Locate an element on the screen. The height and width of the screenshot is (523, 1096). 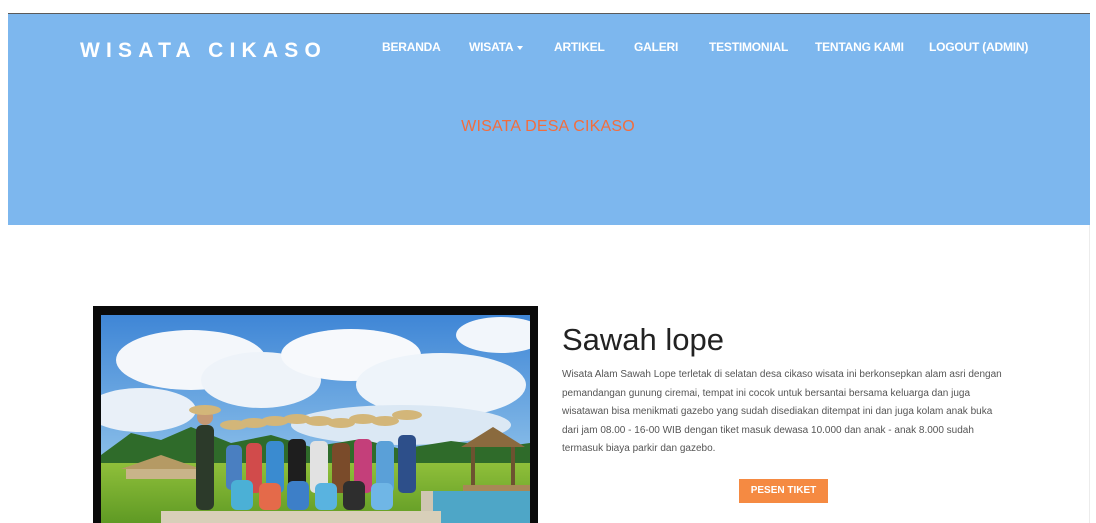
chevron-down-icon is located at coordinates (520, 47).